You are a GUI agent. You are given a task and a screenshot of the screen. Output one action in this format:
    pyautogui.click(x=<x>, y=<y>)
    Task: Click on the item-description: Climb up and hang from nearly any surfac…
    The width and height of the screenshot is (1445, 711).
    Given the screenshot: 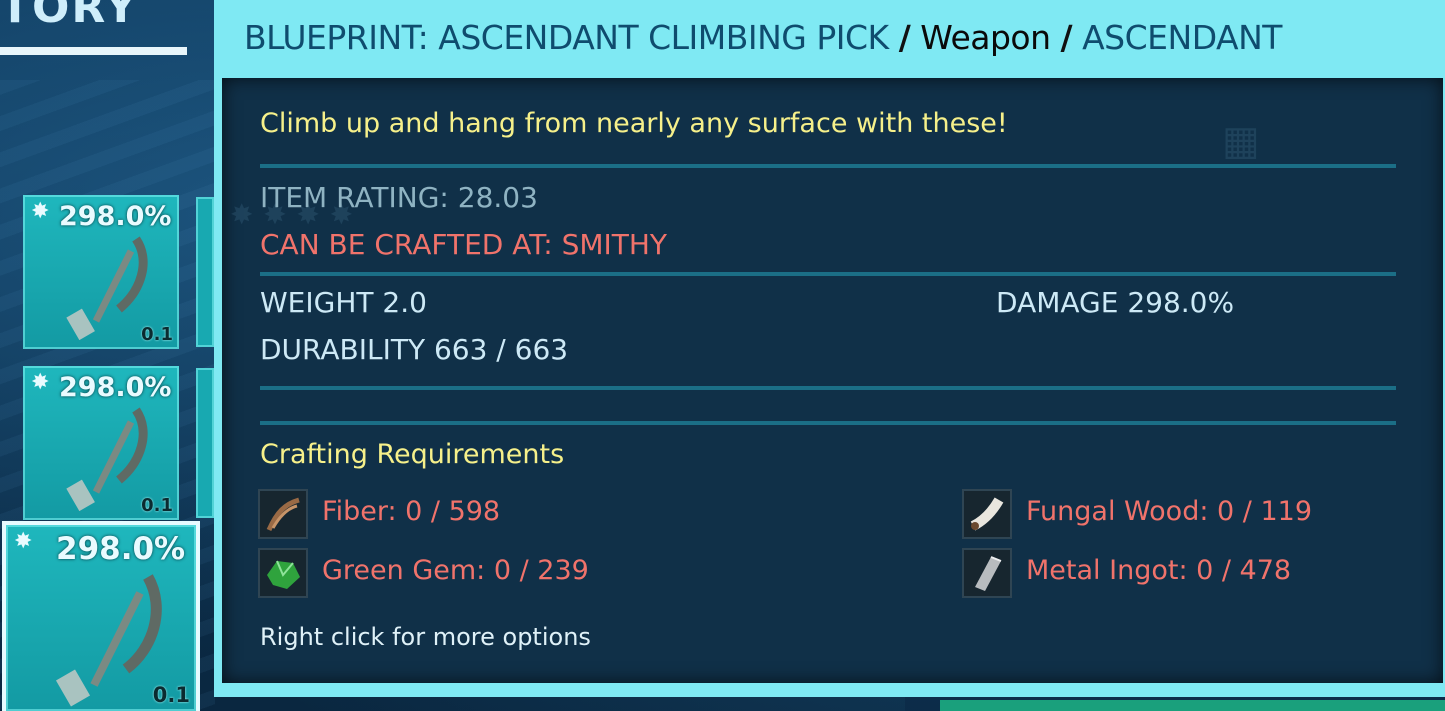 What is the action you would take?
    pyautogui.click(x=634, y=123)
    